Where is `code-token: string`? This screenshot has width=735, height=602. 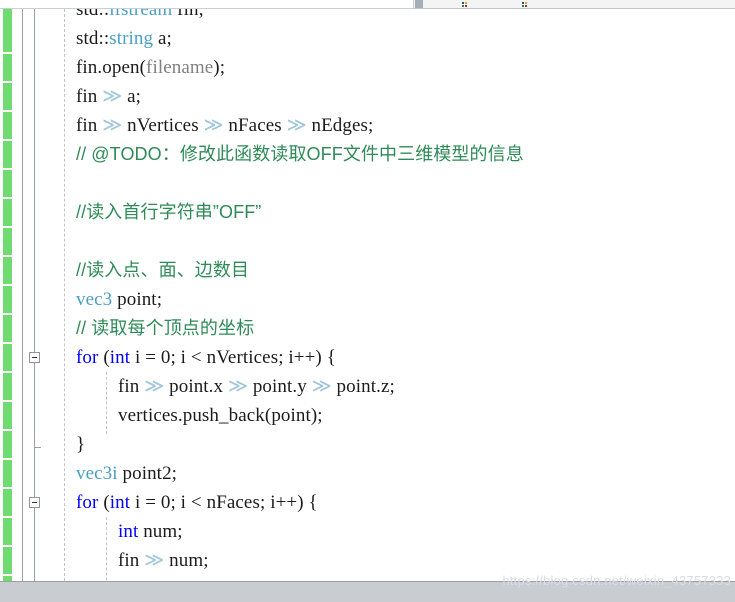 code-token: string is located at coordinates (131, 38).